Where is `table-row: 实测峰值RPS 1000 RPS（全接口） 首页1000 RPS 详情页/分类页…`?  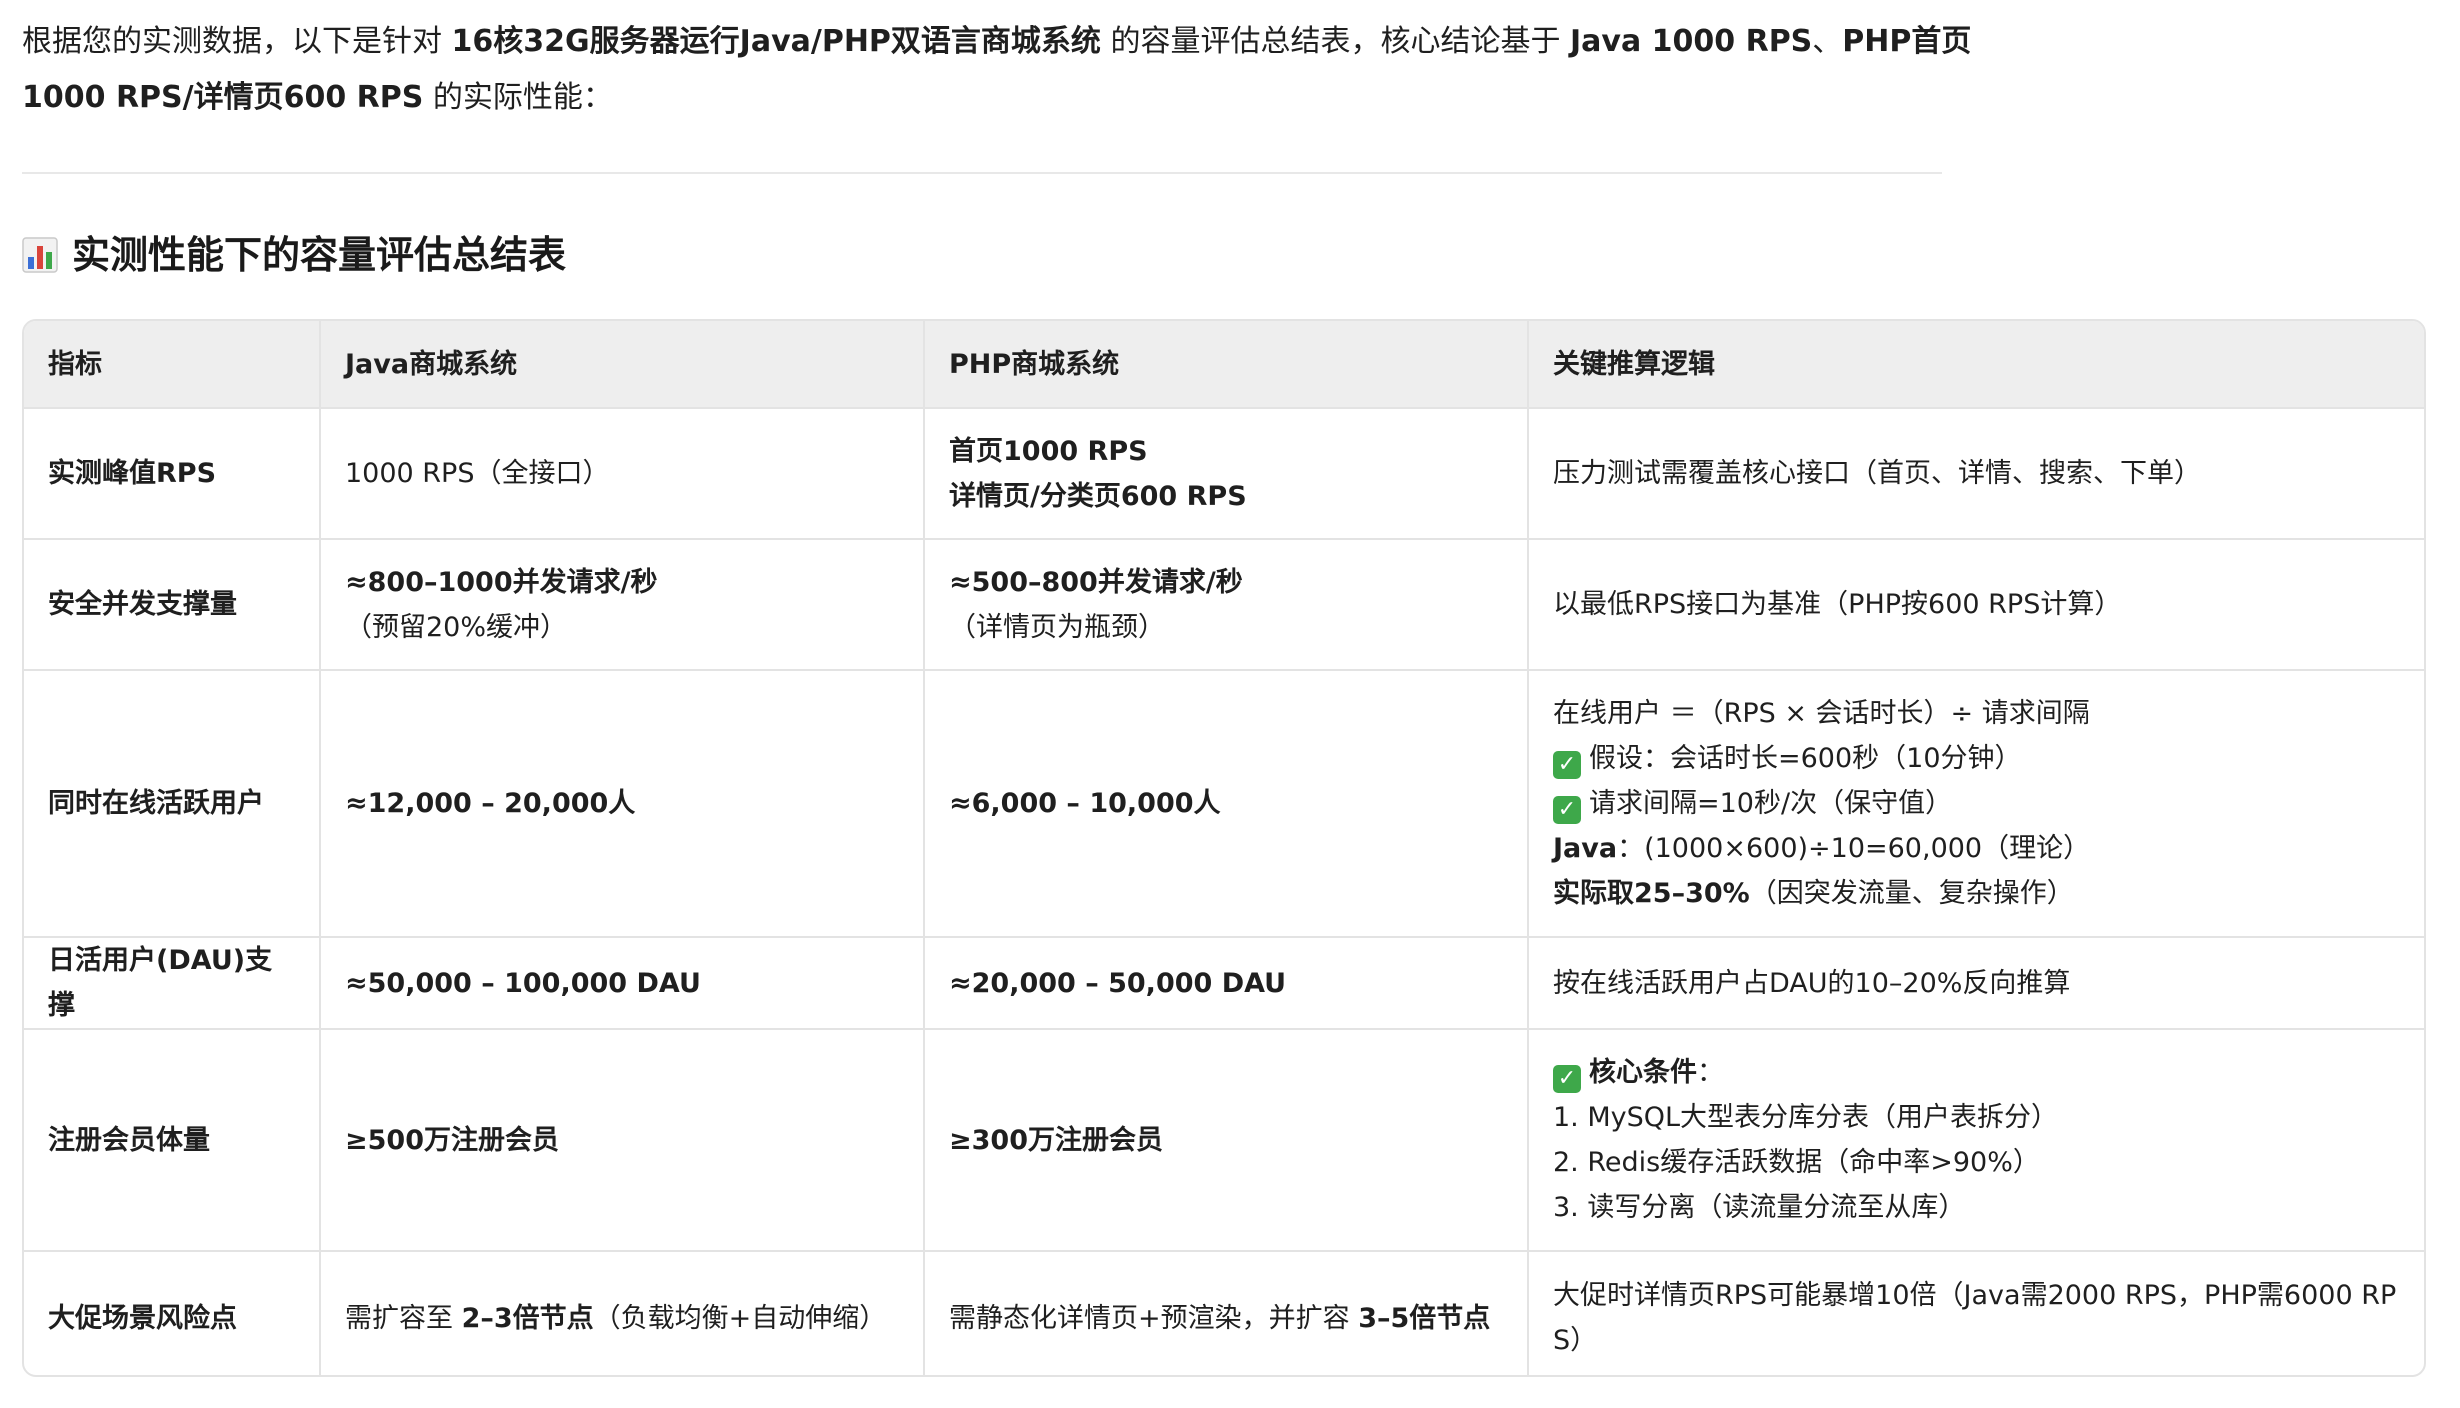
table-row: 实测峰值RPS 1000 RPS（全接口） 首页1000 RPS 详情页/分类页… is located at coordinates (1224, 474).